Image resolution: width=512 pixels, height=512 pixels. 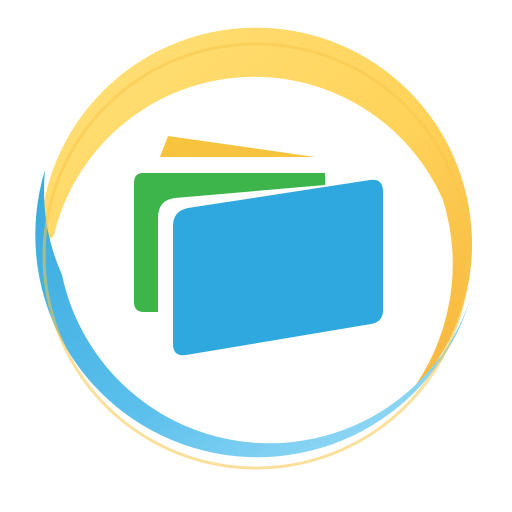 What do you see at coordinates (278, 267) in the screenshot?
I see `card-front-blue` at bounding box center [278, 267].